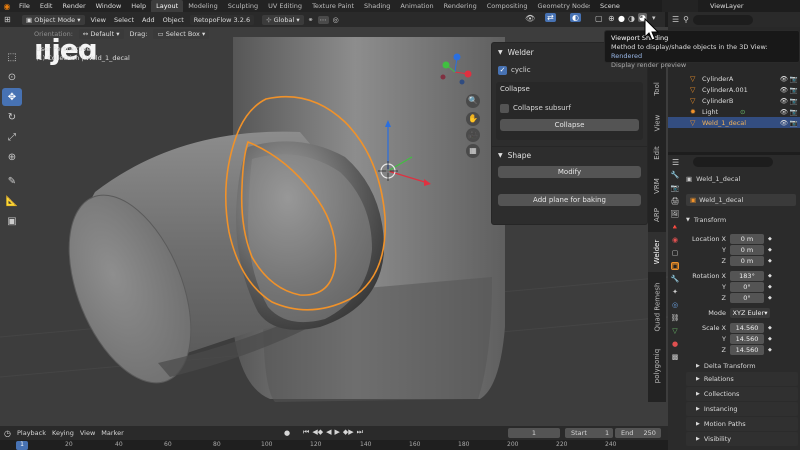 This screenshot has height=450, width=800. What do you see at coordinates (734, 100) in the screenshot?
I see `outliner-item-cylinderb: ▽ CylinderB 👁 📷` at bounding box center [734, 100].